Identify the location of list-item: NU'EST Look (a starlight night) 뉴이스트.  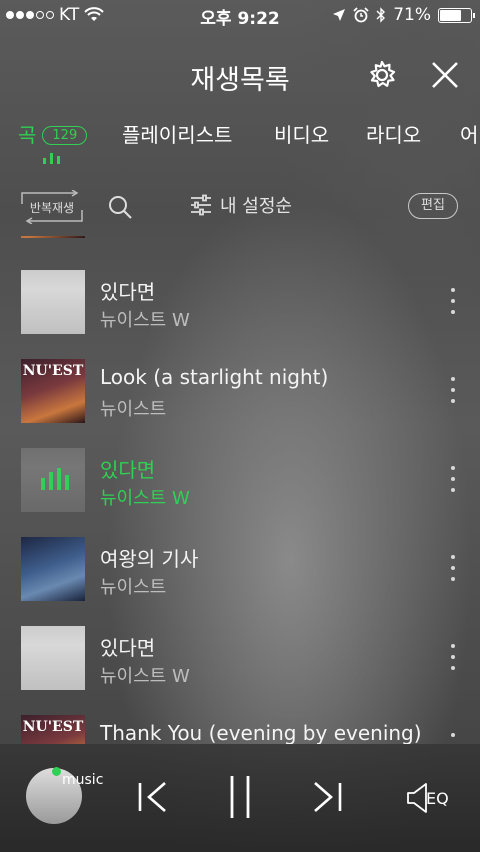
(240, 391).